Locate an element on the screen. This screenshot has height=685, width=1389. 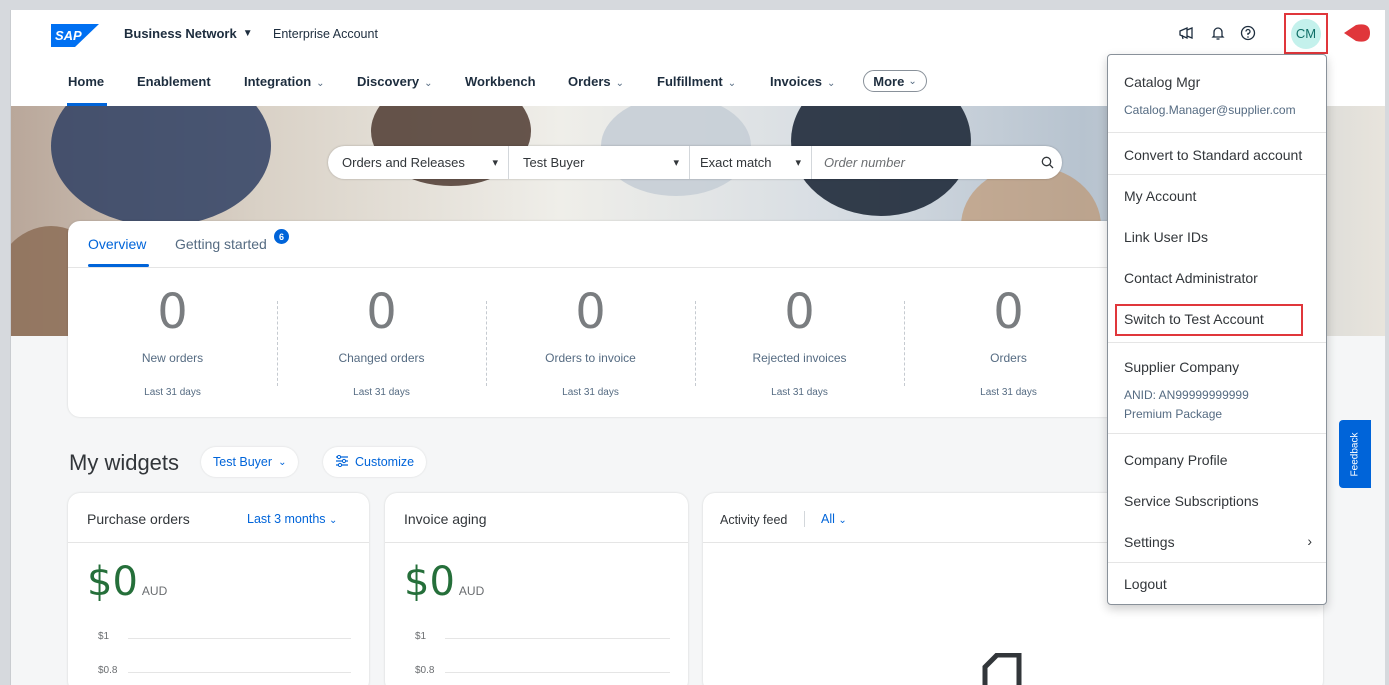
nav-label: Home is located at coordinates (86, 81).